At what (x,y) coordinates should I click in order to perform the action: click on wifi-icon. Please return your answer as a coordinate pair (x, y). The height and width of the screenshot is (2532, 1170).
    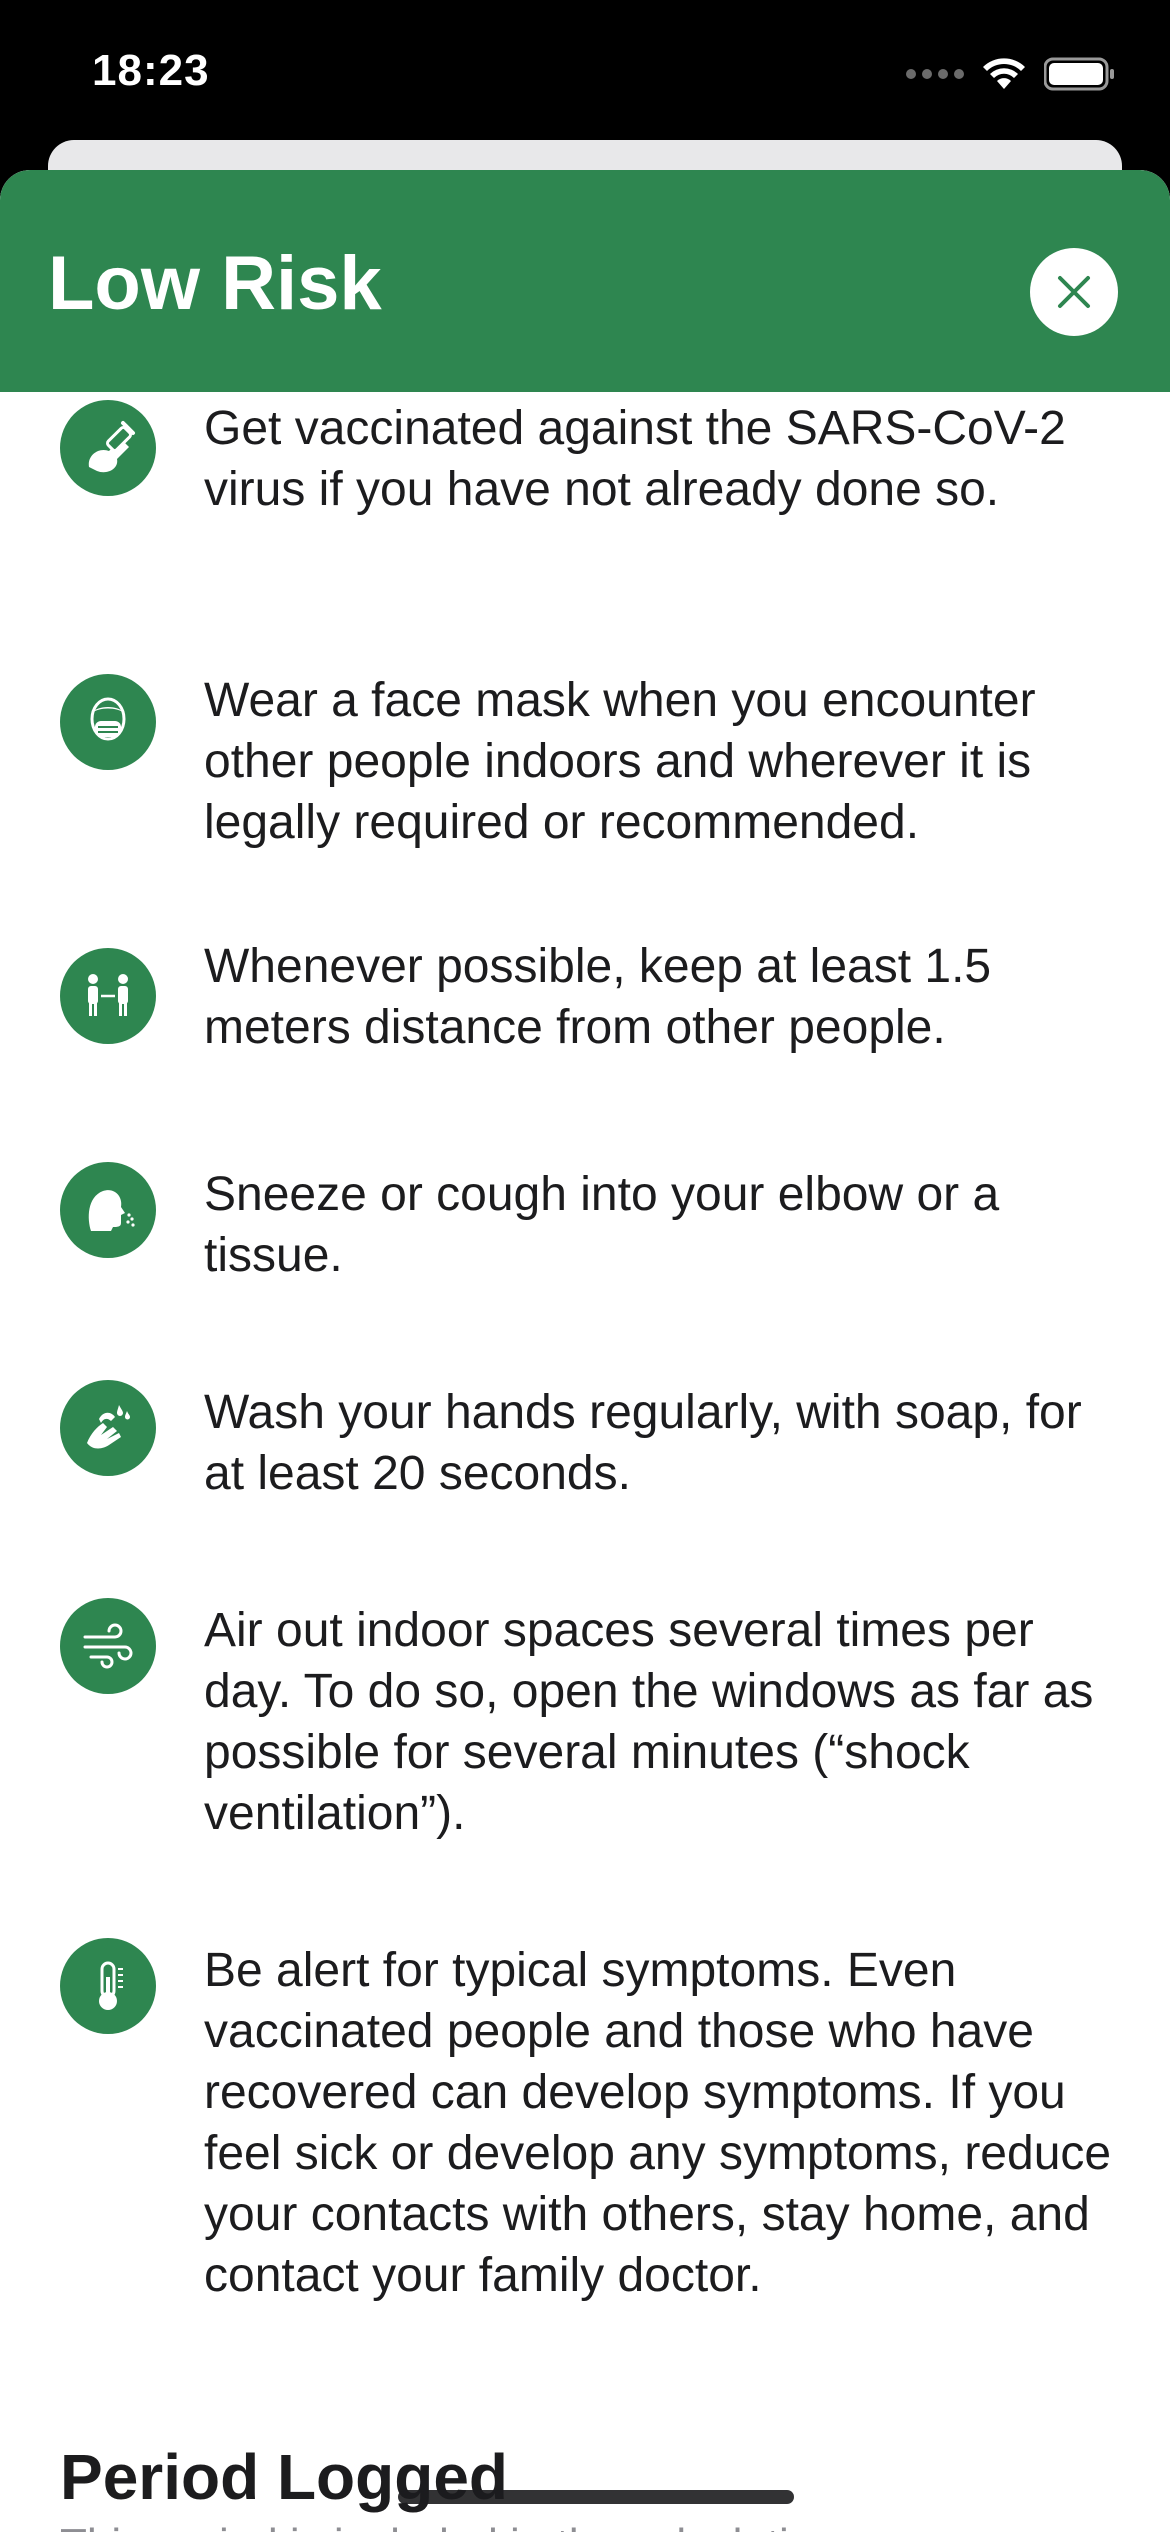
    Looking at the image, I should click on (1004, 73).